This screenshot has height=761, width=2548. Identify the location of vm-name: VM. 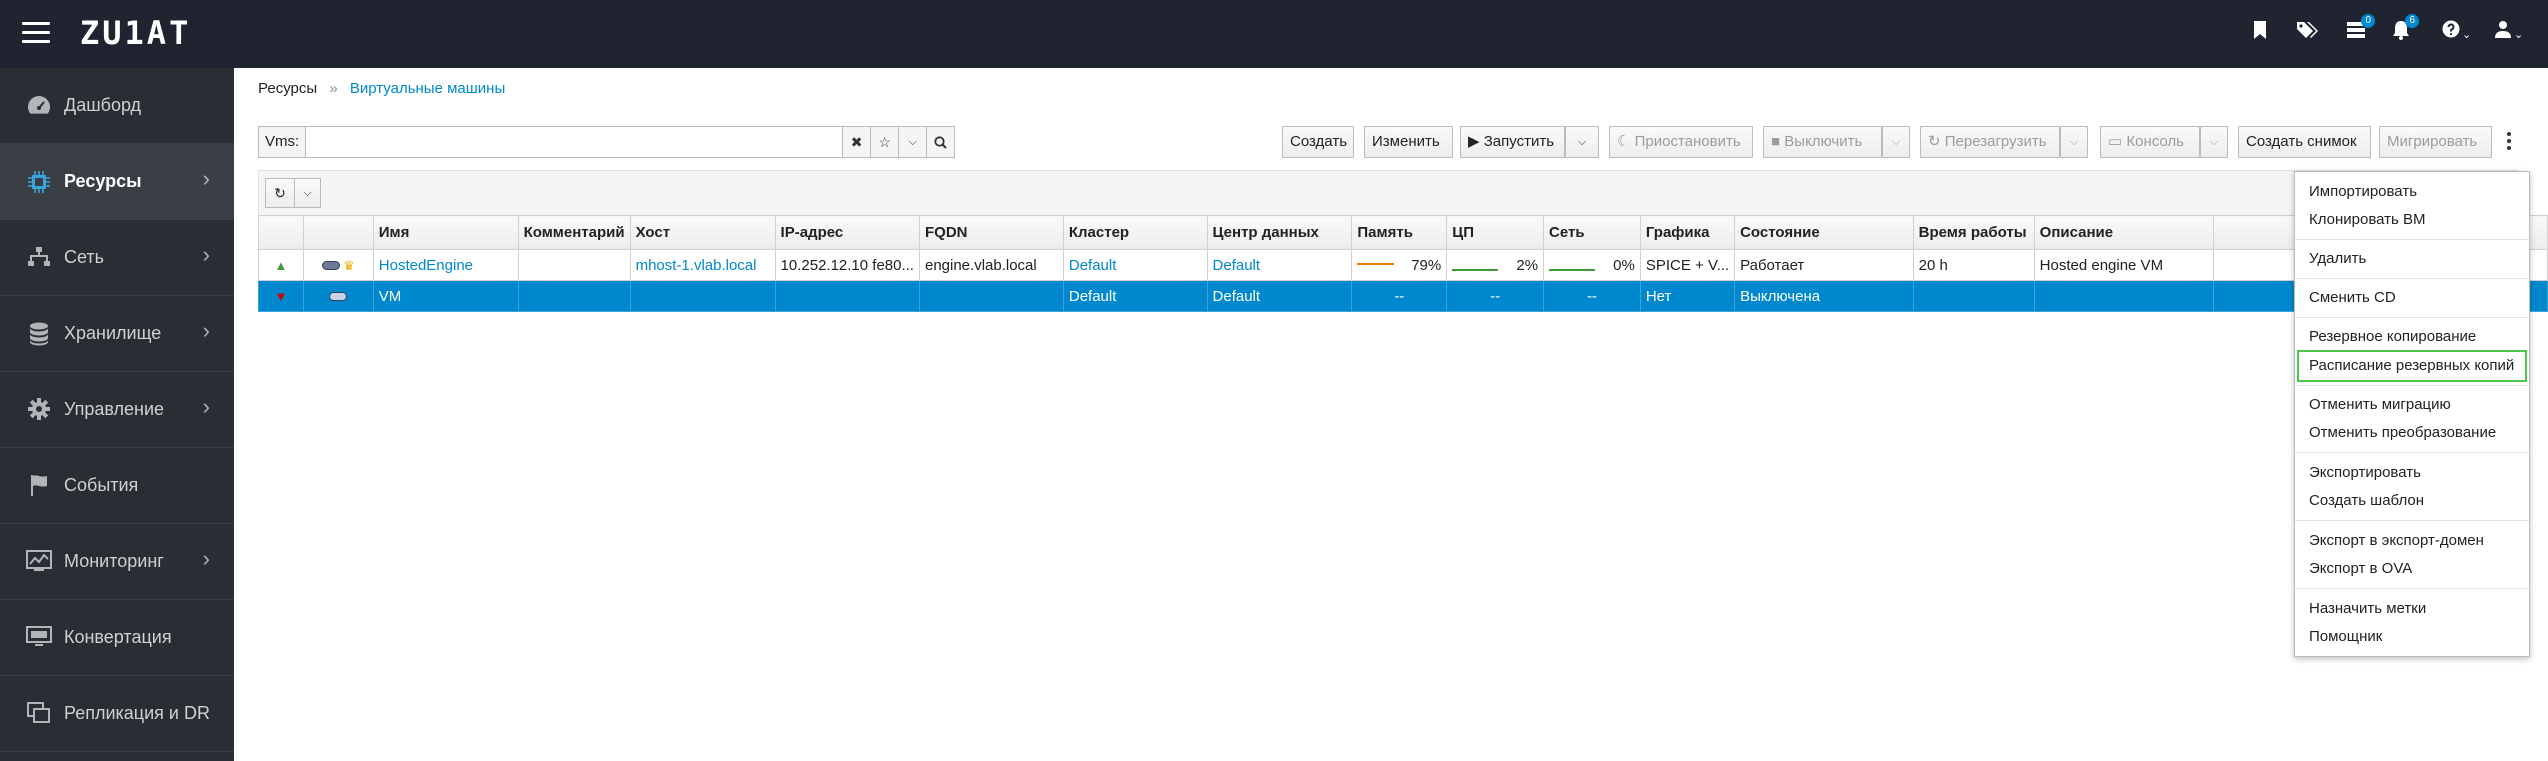
(445, 296).